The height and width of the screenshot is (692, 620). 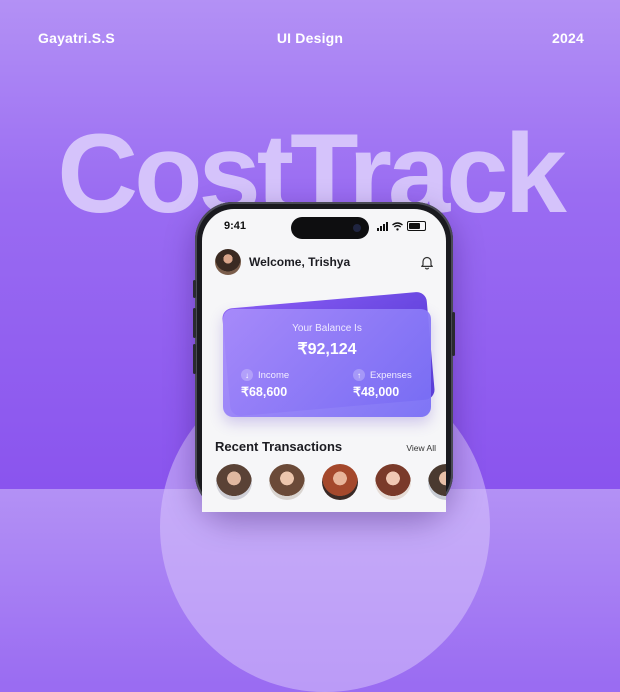 What do you see at coordinates (391, 375) in the screenshot?
I see `expenses-label: Expenses` at bounding box center [391, 375].